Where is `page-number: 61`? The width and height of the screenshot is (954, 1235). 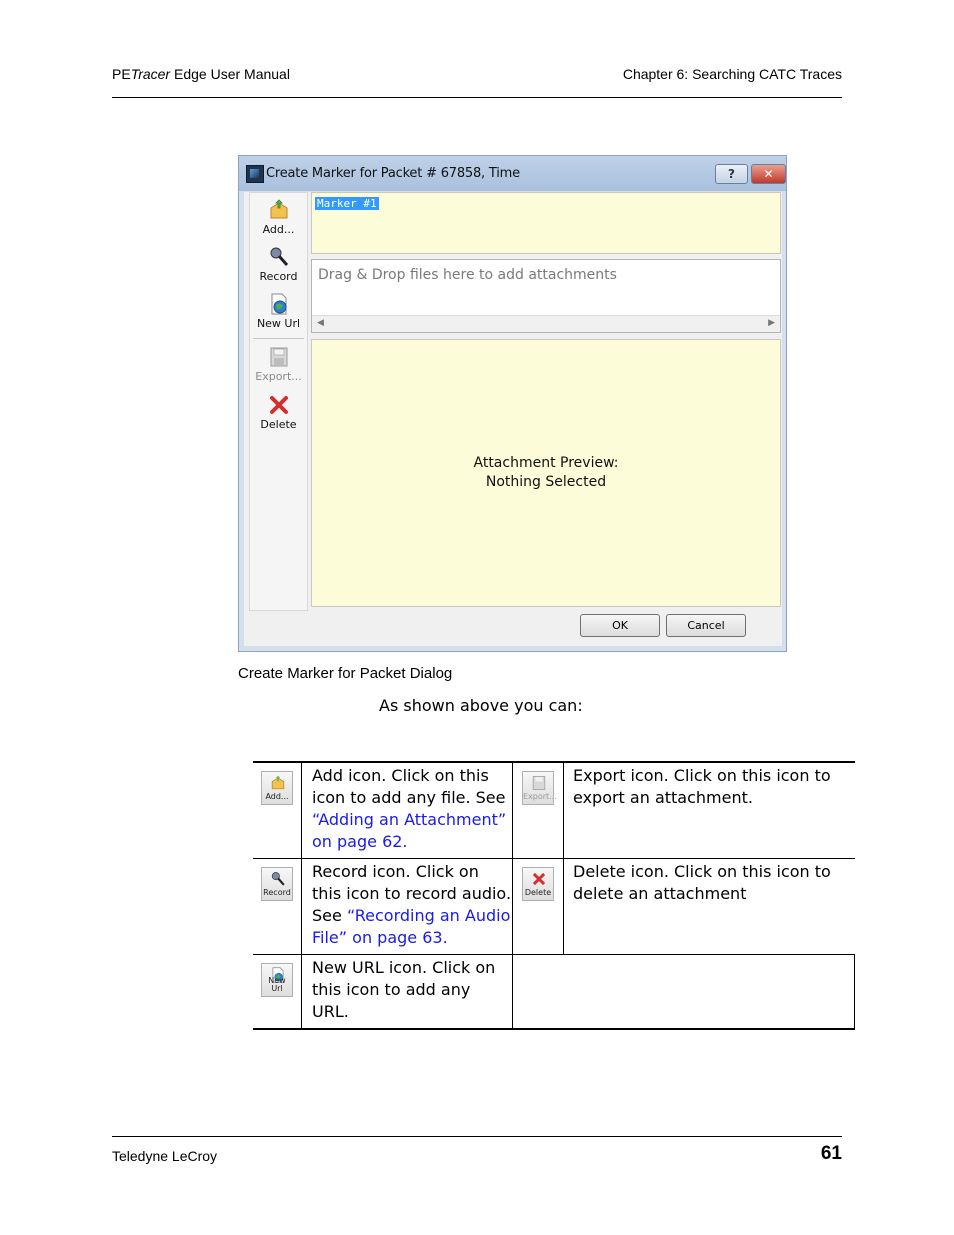 page-number: 61 is located at coordinates (831, 1153).